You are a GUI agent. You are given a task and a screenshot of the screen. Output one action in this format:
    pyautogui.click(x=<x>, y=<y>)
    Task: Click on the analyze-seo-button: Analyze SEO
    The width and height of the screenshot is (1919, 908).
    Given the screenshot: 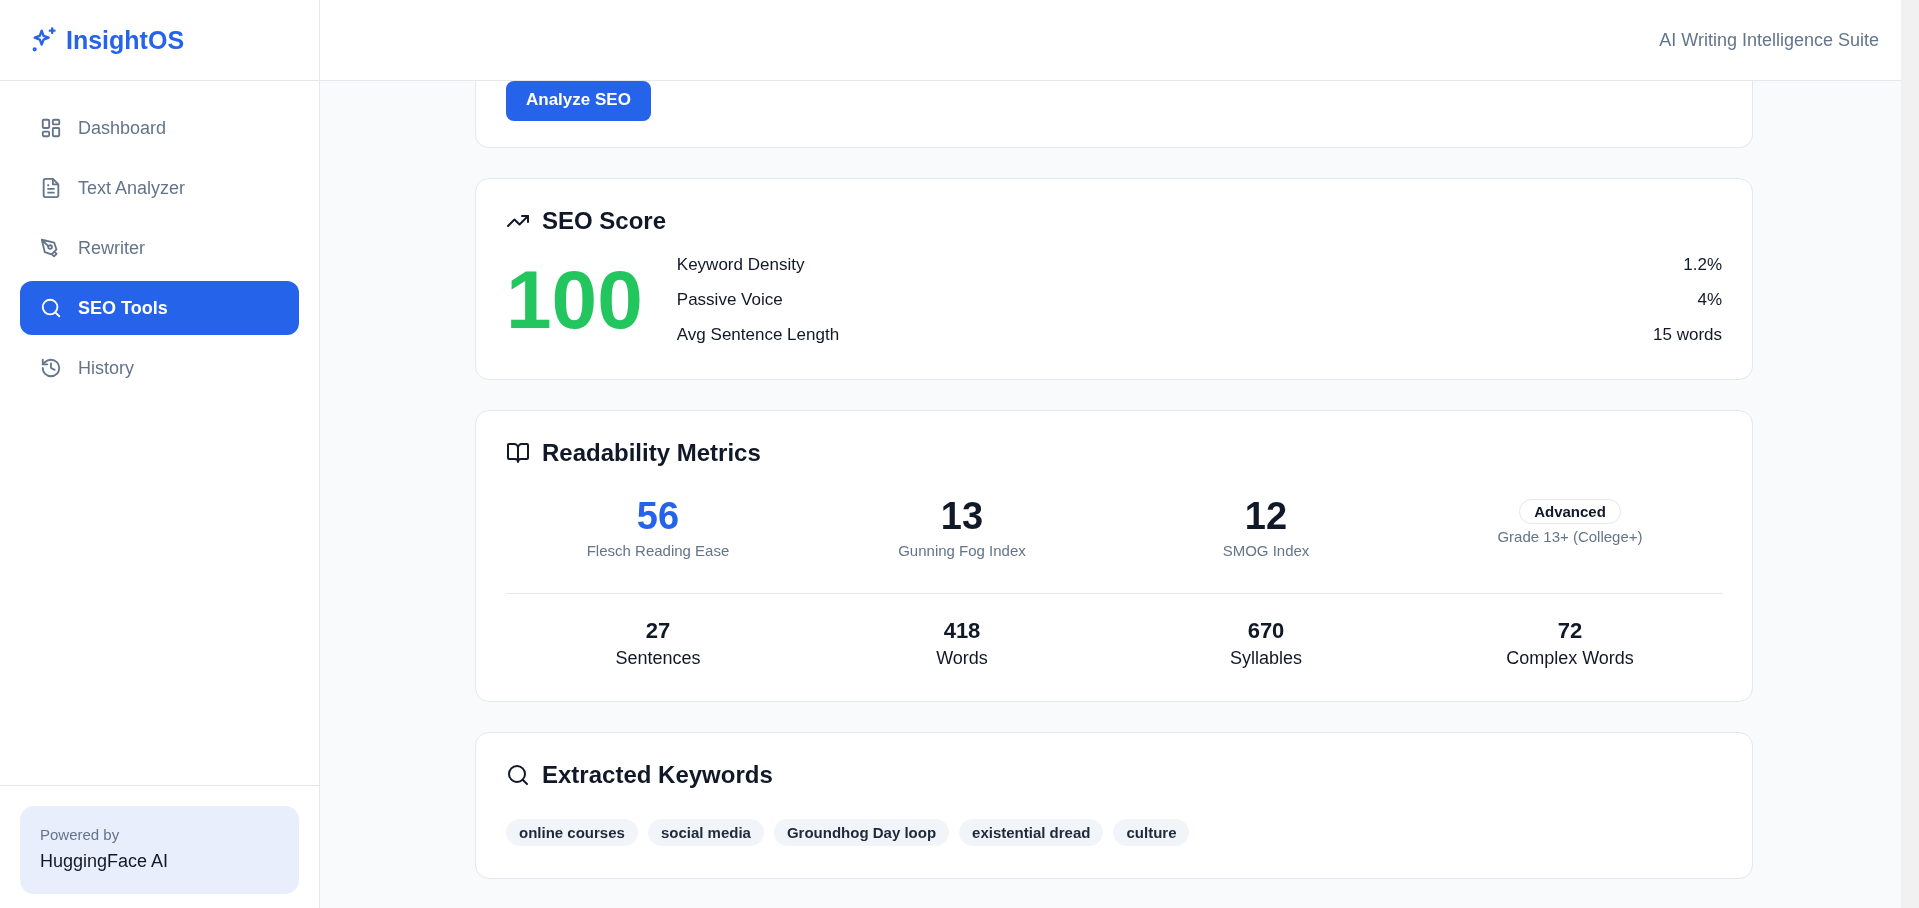 What is the action you would take?
    pyautogui.click(x=578, y=101)
    